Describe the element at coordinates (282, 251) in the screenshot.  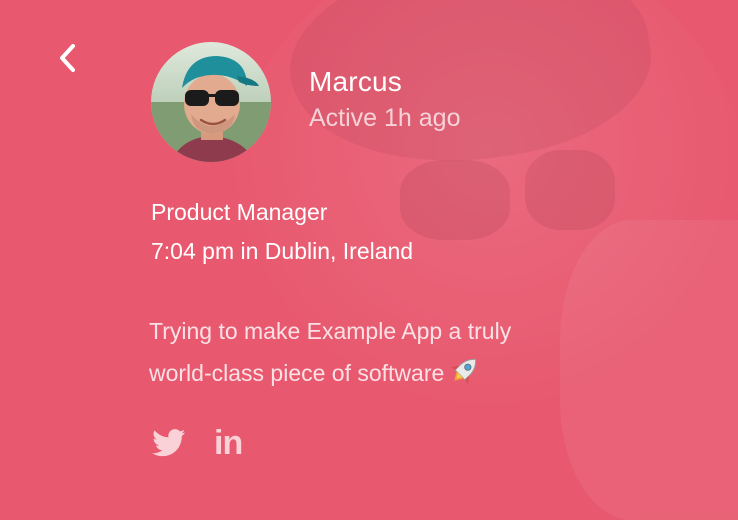
I see `local-time: 7:04 pm in Dublin, Ireland` at that location.